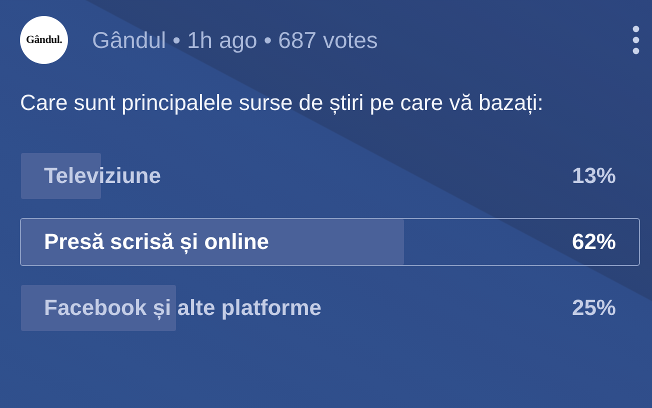 Image resolution: width=652 pixels, height=408 pixels. Describe the element at coordinates (636, 40) in the screenshot. I see `more-options-icon` at that location.